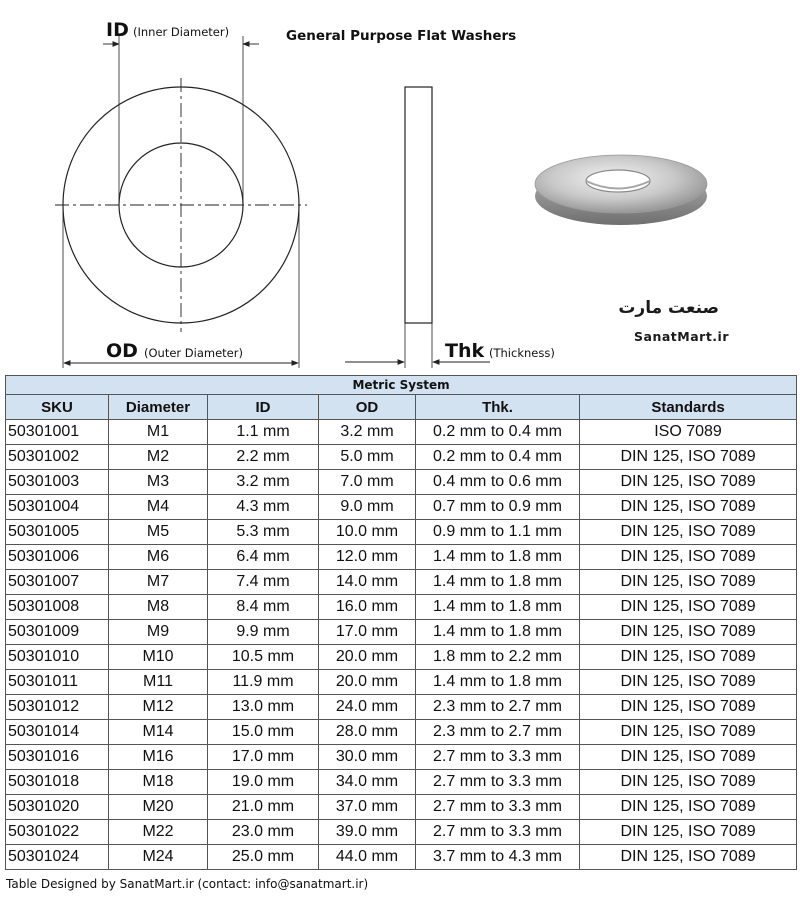  Describe the element at coordinates (158, 482) in the screenshot. I see `cell-diameter: M3` at that location.